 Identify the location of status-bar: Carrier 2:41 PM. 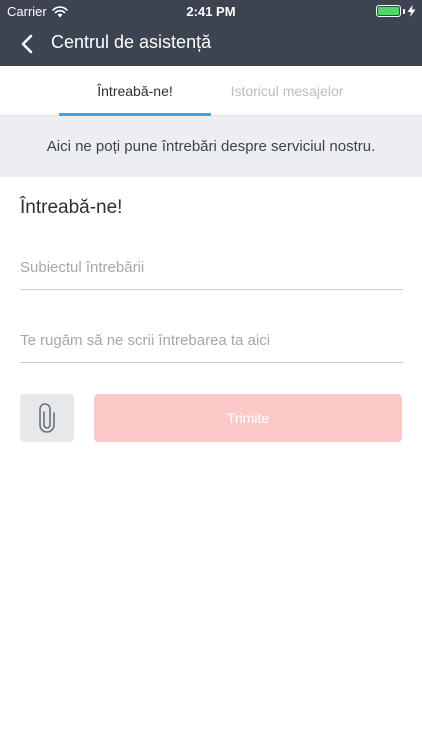
(211, 11).